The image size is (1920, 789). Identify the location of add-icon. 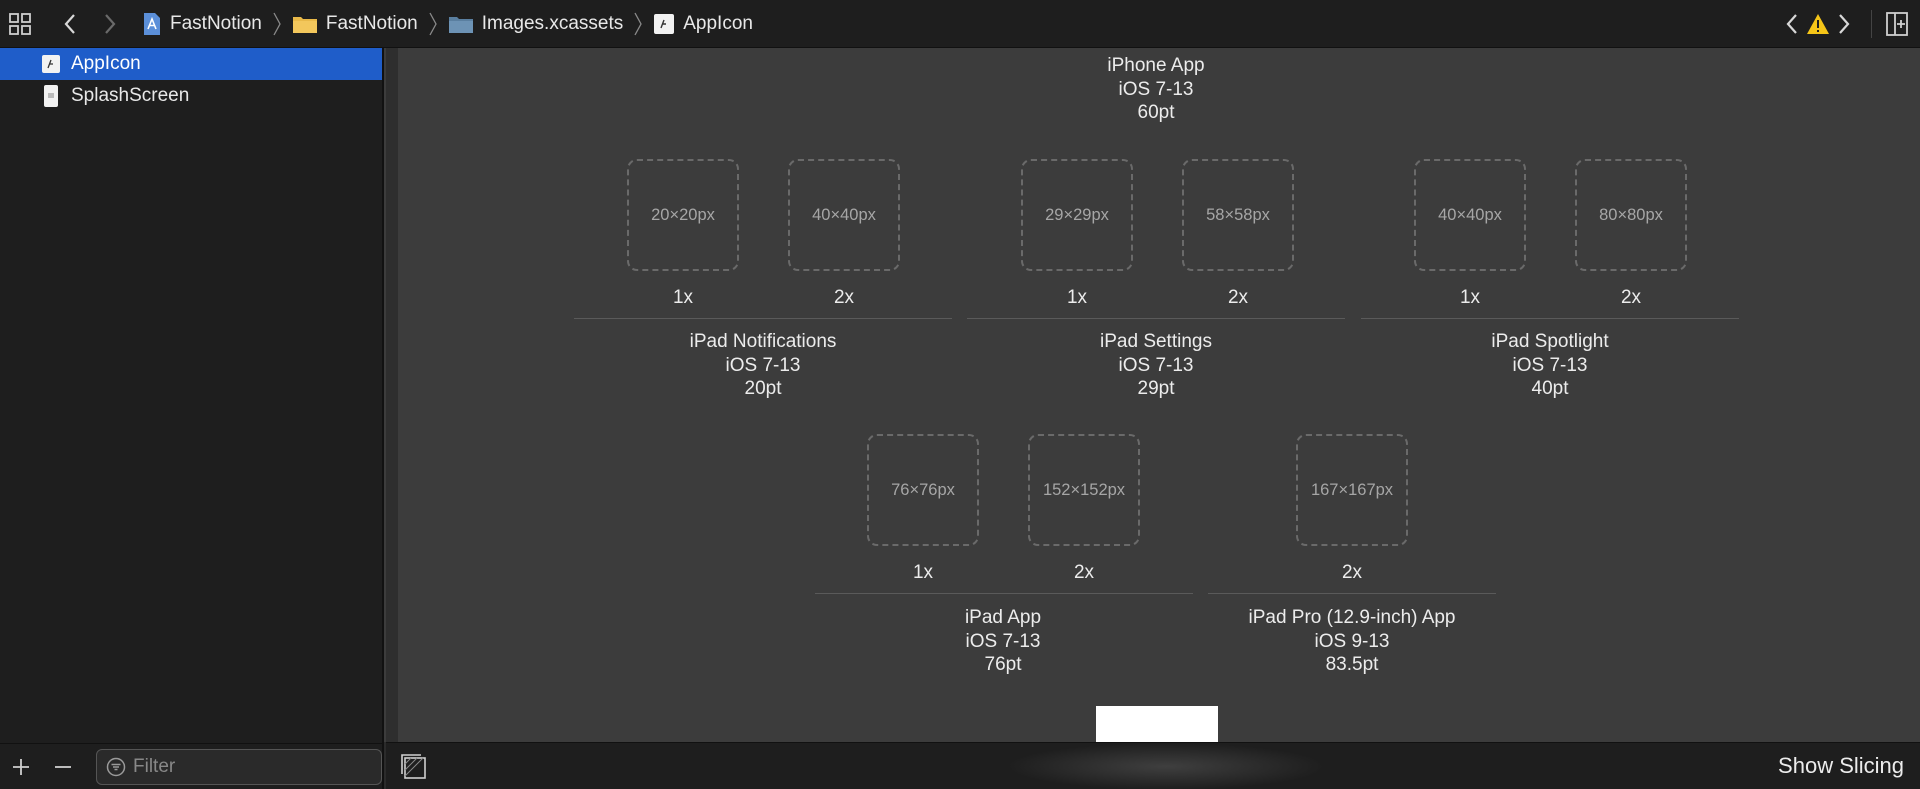
(21, 767).